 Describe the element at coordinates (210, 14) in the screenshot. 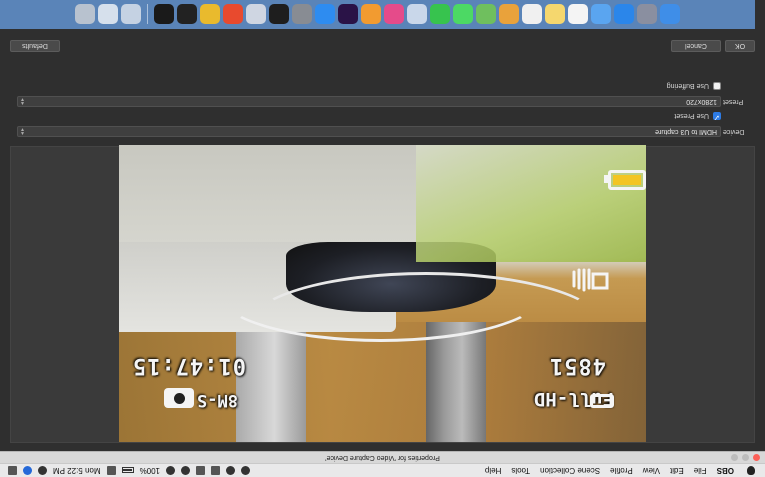

I see `chrome-icon` at that location.